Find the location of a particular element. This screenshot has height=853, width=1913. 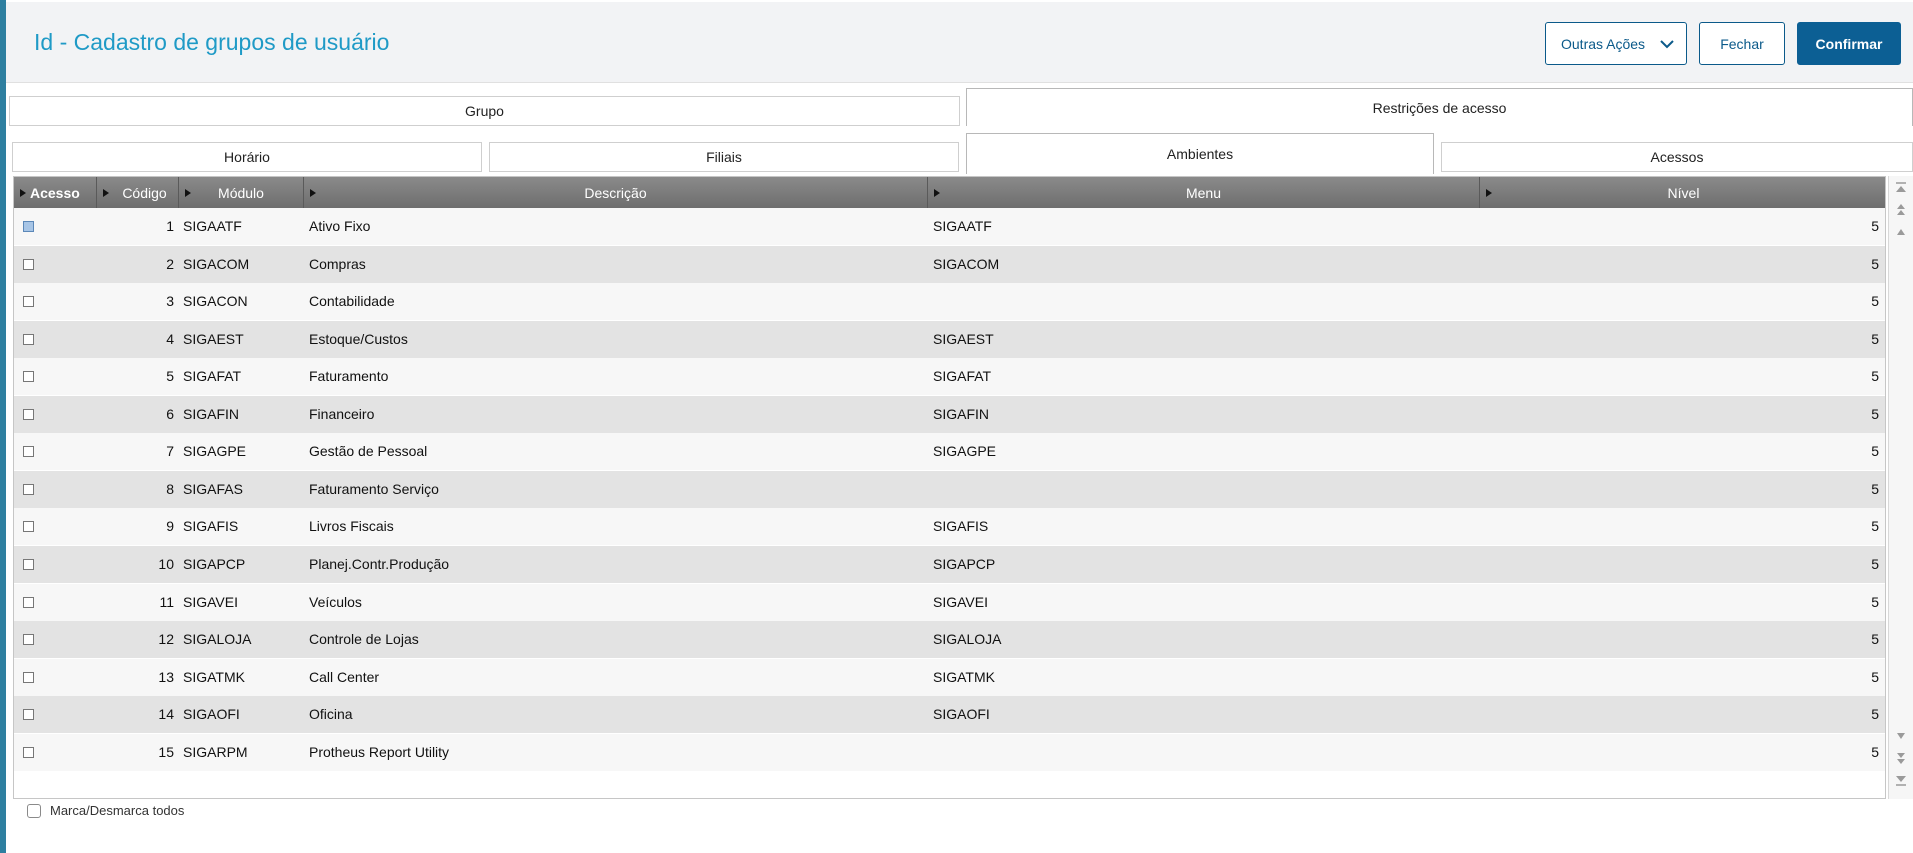

cell-menu: SIGAPCP is located at coordinates (964, 564).